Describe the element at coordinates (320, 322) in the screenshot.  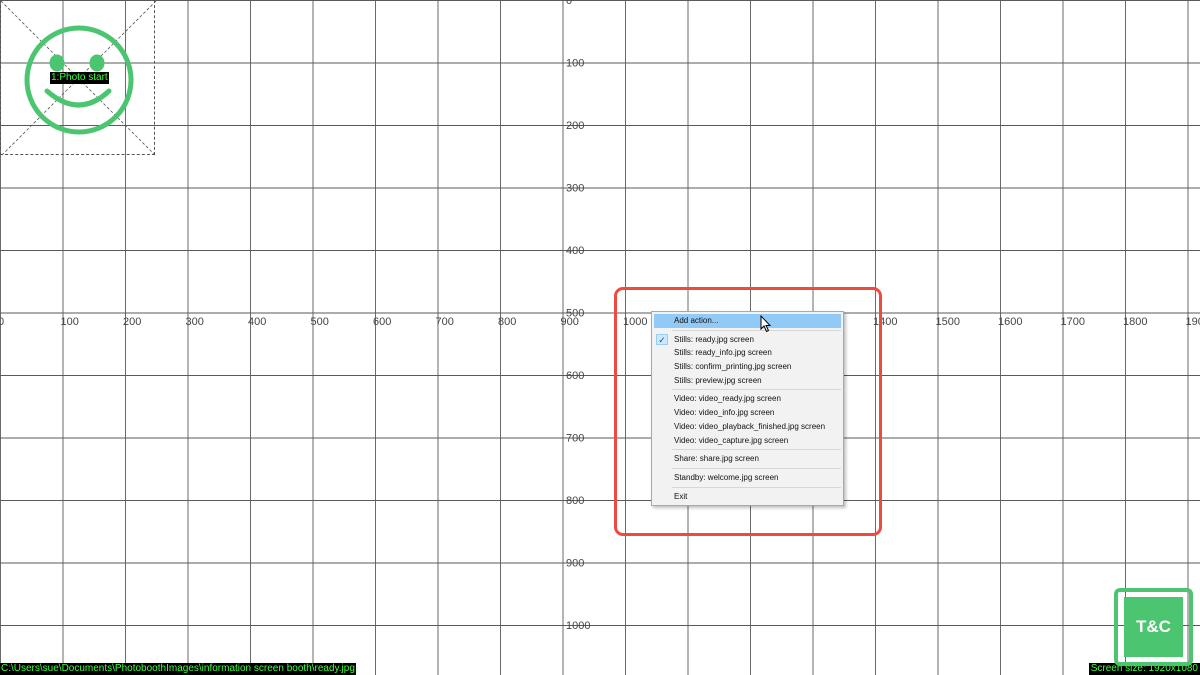
I see `x-tick-label: 500` at that location.